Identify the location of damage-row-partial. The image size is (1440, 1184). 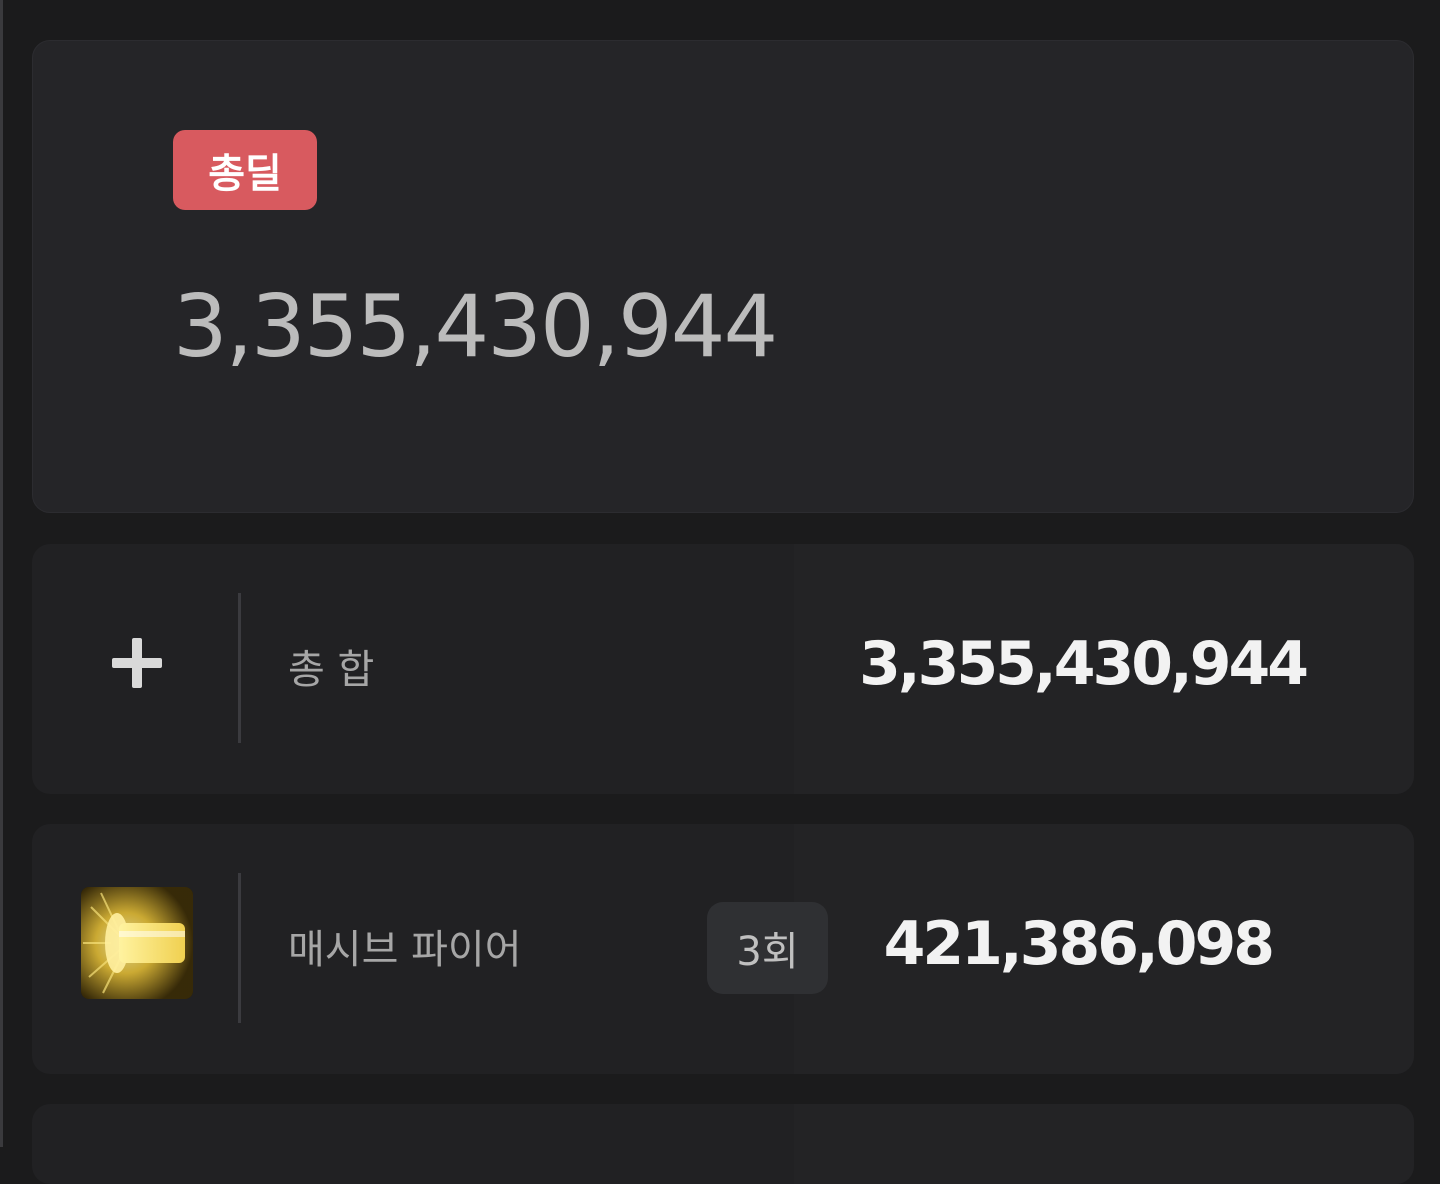
(723, 1144).